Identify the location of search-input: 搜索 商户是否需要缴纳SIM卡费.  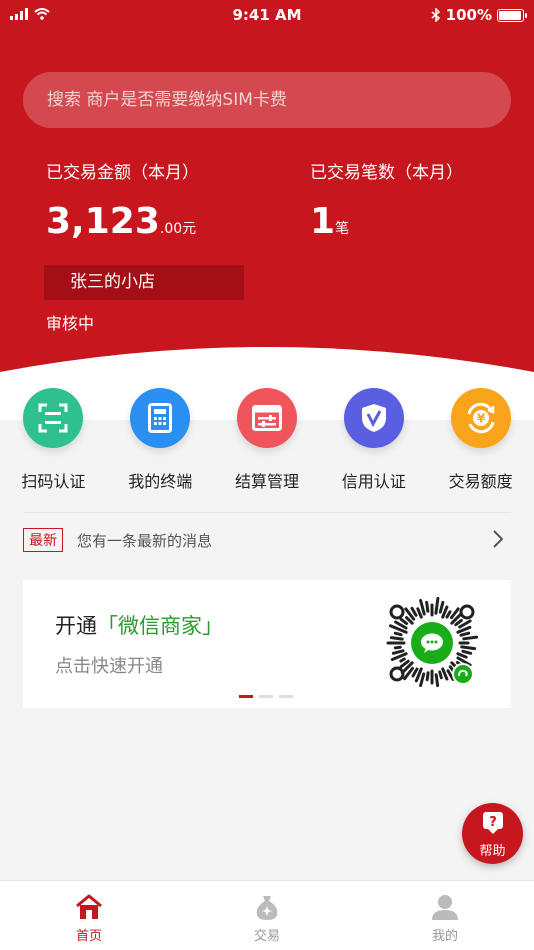
(267, 100).